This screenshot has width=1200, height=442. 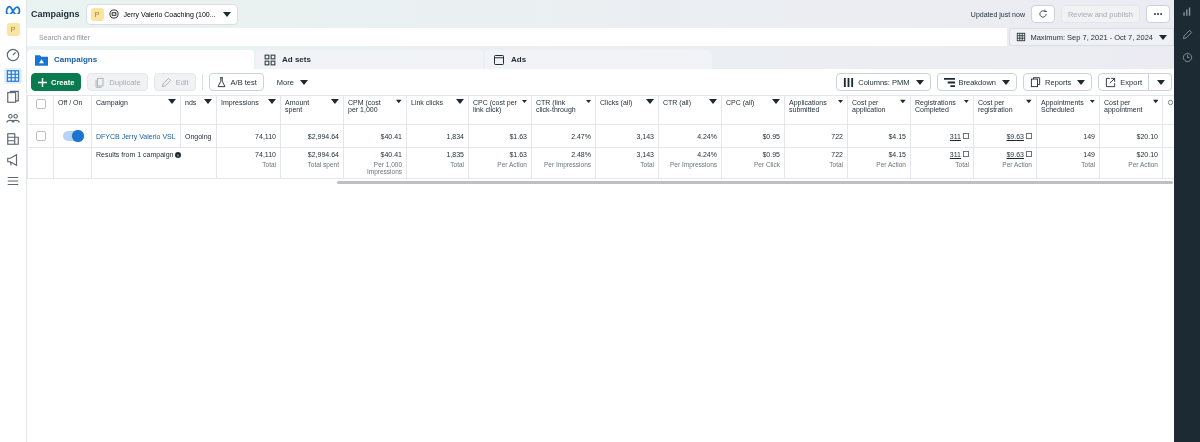 I want to click on menu-icon, so click(x=13, y=181).